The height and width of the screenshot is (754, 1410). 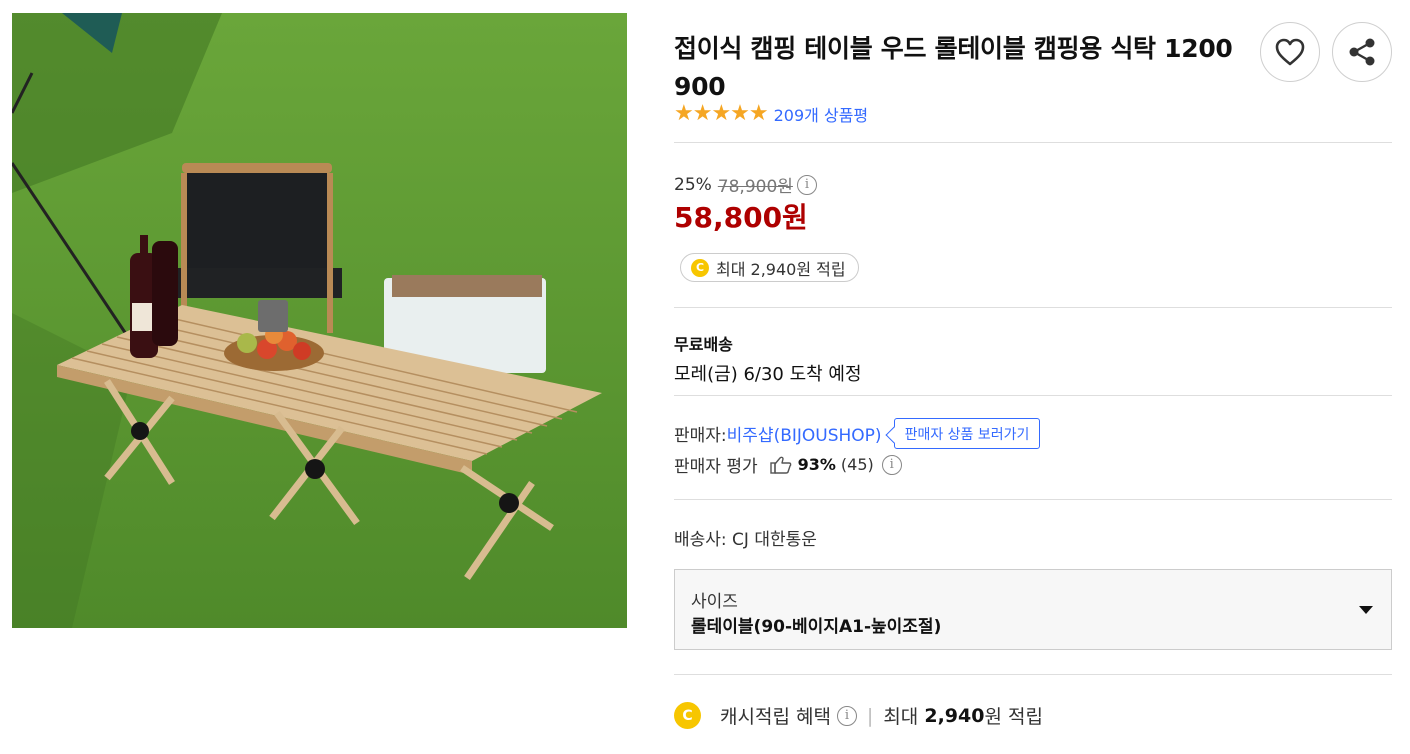 I want to click on seller-eval-count: (45), so click(x=857, y=464).